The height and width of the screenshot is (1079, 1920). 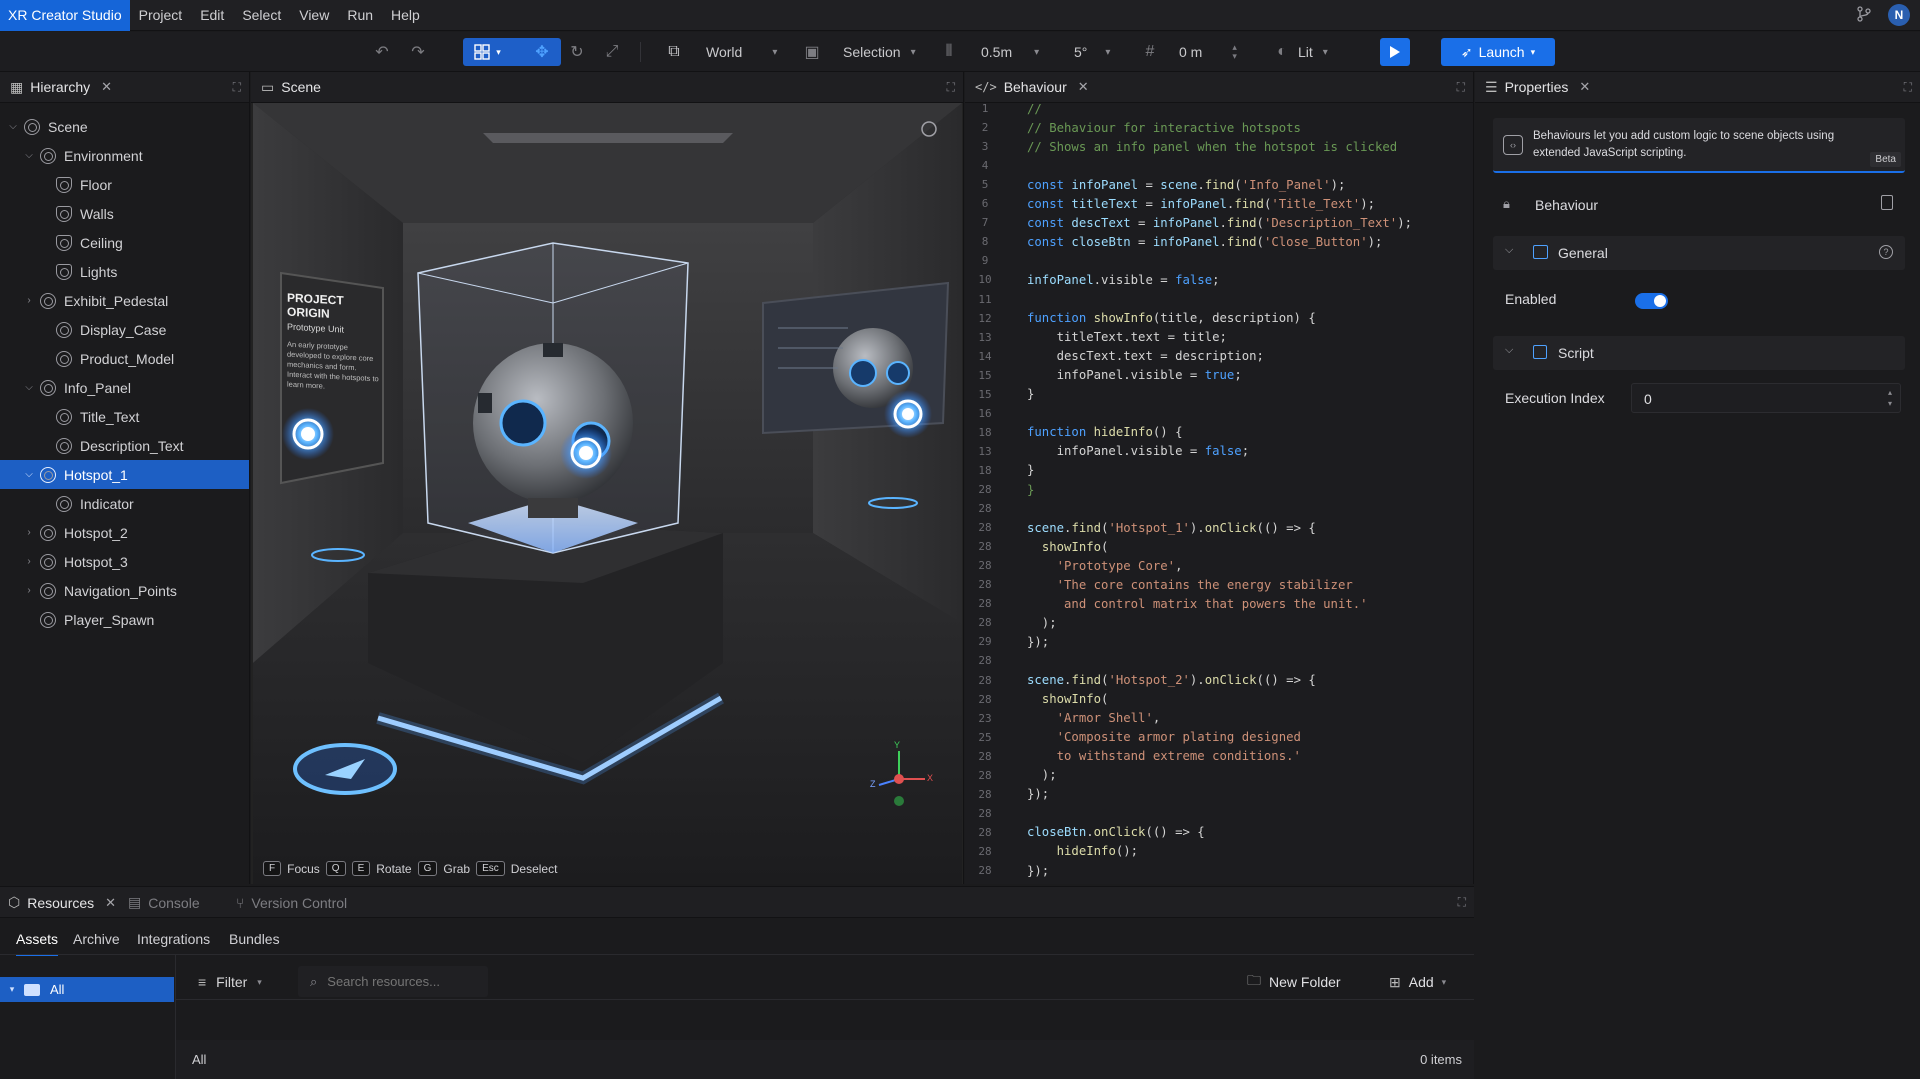 What do you see at coordinates (124, 619) in the screenshot?
I see `tree-item: Player_Spawn` at bounding box center [124, 619].